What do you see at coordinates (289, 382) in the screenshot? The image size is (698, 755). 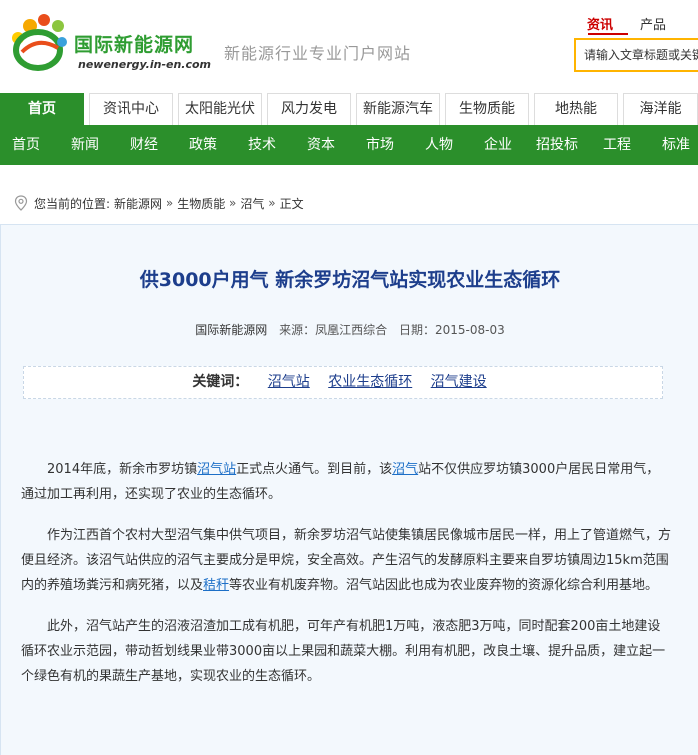 I see `keyword-link: 沼气站` at bounding box center [289, 382].